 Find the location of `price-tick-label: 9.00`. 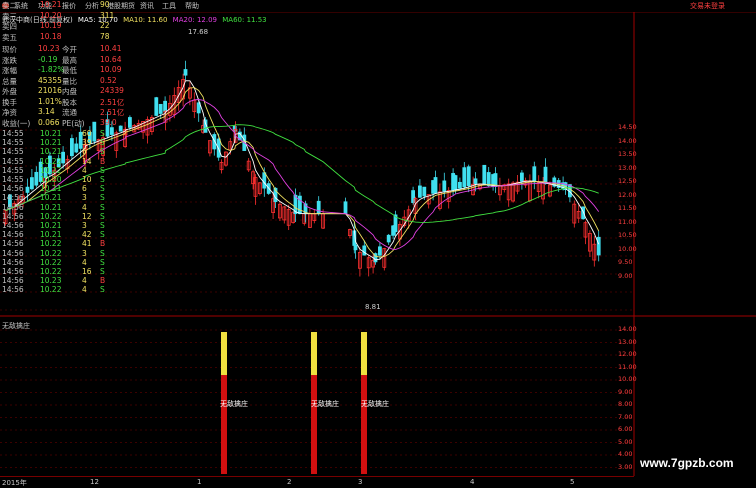

price-tick-label: 9.00 is located at coordinates (625, 275).